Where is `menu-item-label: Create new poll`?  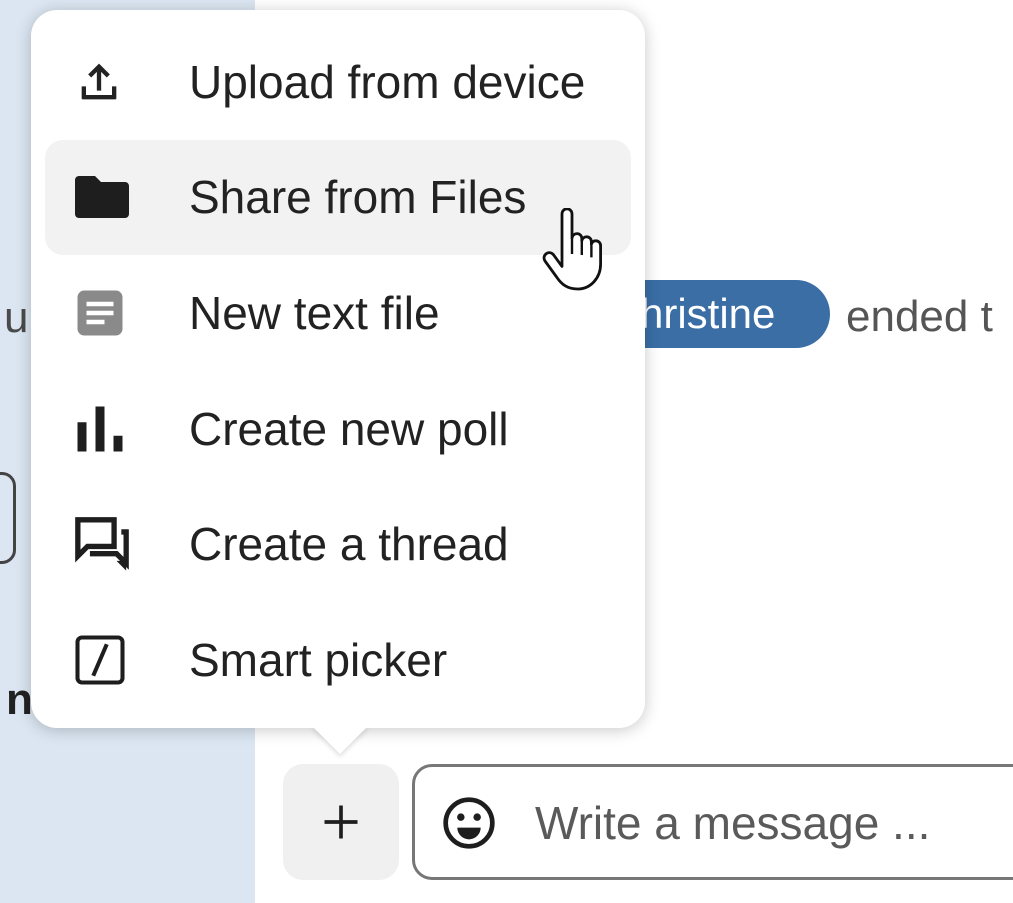
menu-item-label: Create new poll is located at coordinates (349, 428).